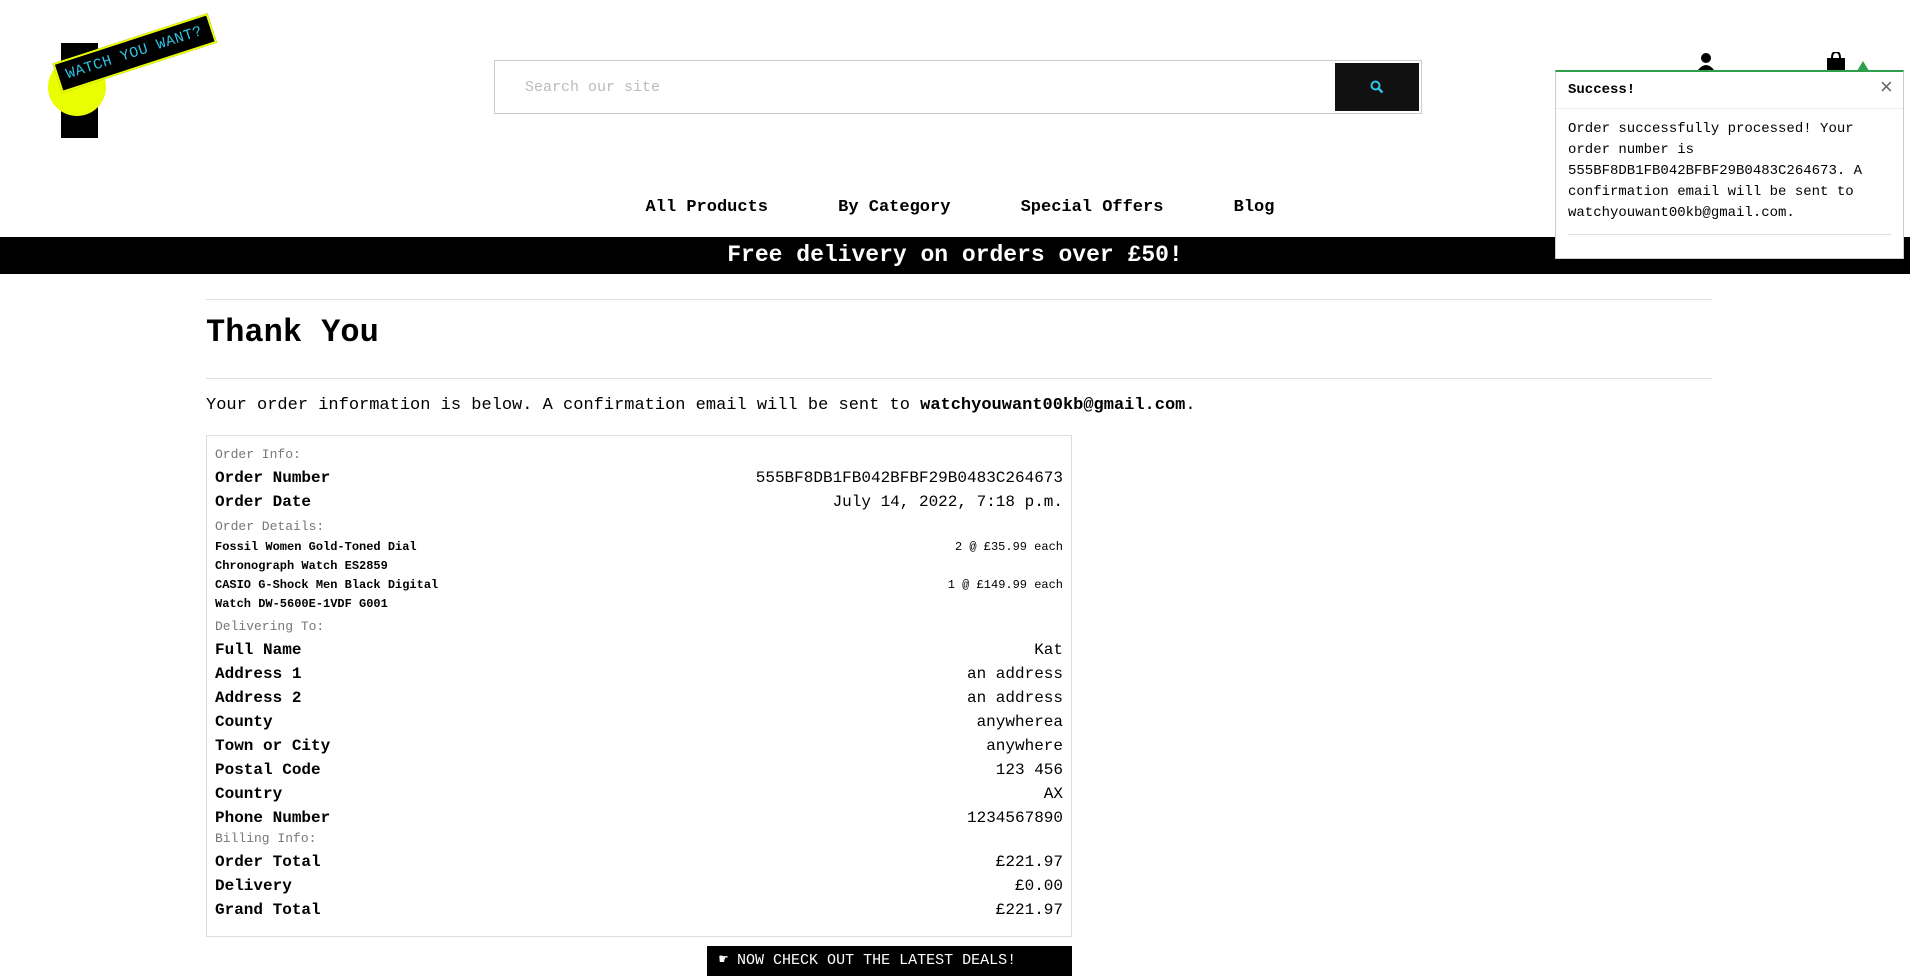 The image size is (1910, 976). What do you see at coordinates (1836, 60) in the screenshot?
I see `shopping-bag-icon` at bounding box center [1836, 60].